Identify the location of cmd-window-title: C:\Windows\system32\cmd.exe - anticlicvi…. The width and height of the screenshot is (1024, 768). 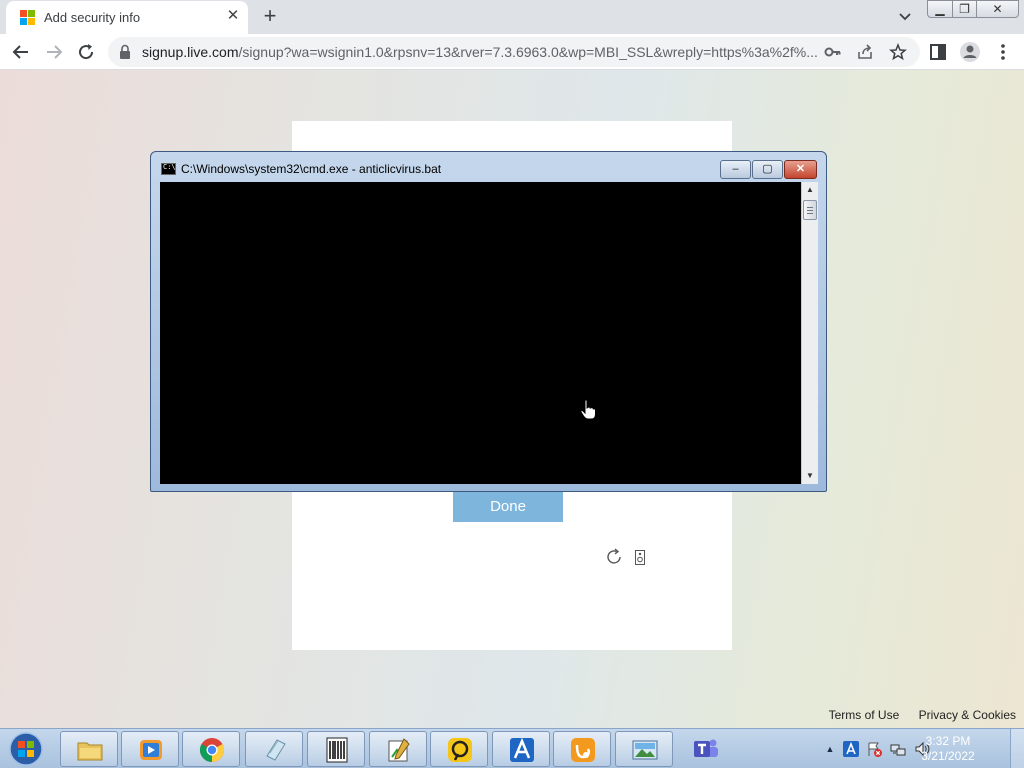
(311, 169).